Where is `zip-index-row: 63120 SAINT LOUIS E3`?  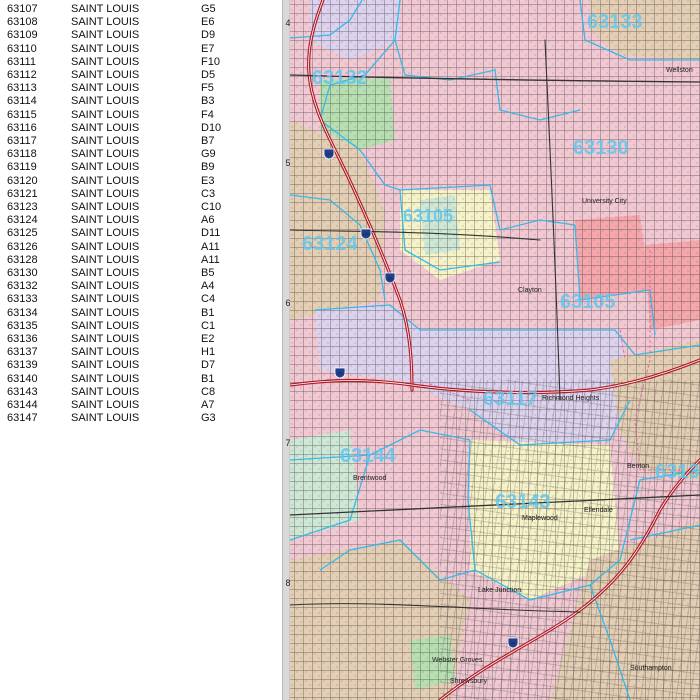 zip-index-row: 63120 SAINT LOUIS E3 is located at coordinates (134, 181).